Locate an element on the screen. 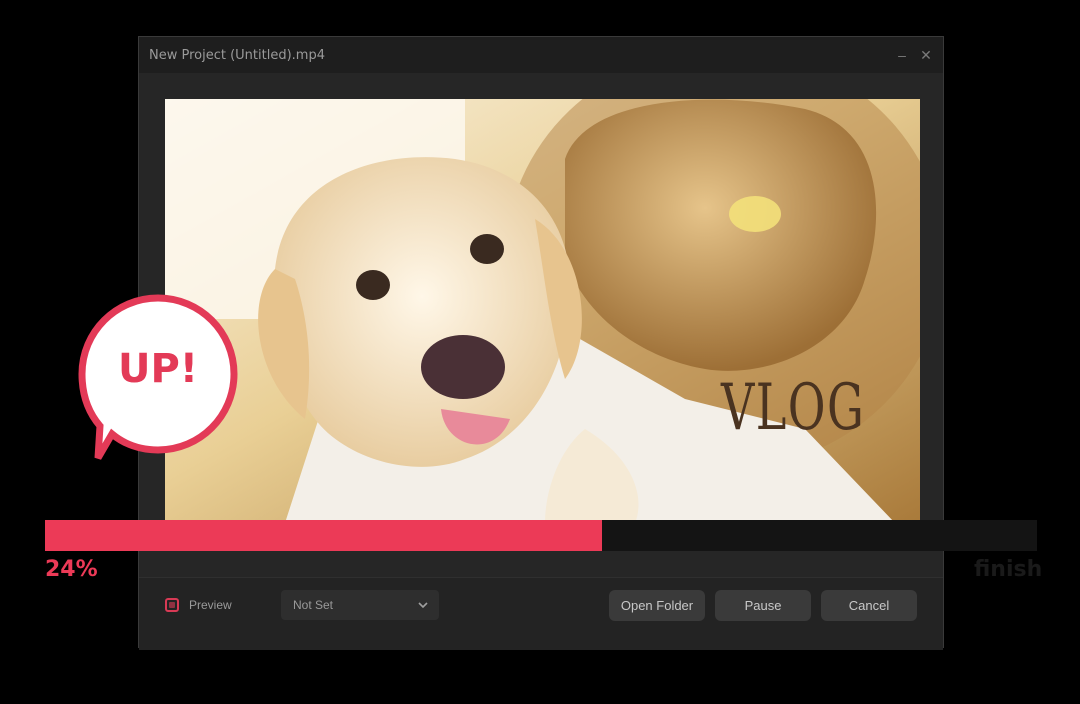 The height and width of the screenshot is (704, 1080). close-icon: ✕ is located at coordinates (926, 55).